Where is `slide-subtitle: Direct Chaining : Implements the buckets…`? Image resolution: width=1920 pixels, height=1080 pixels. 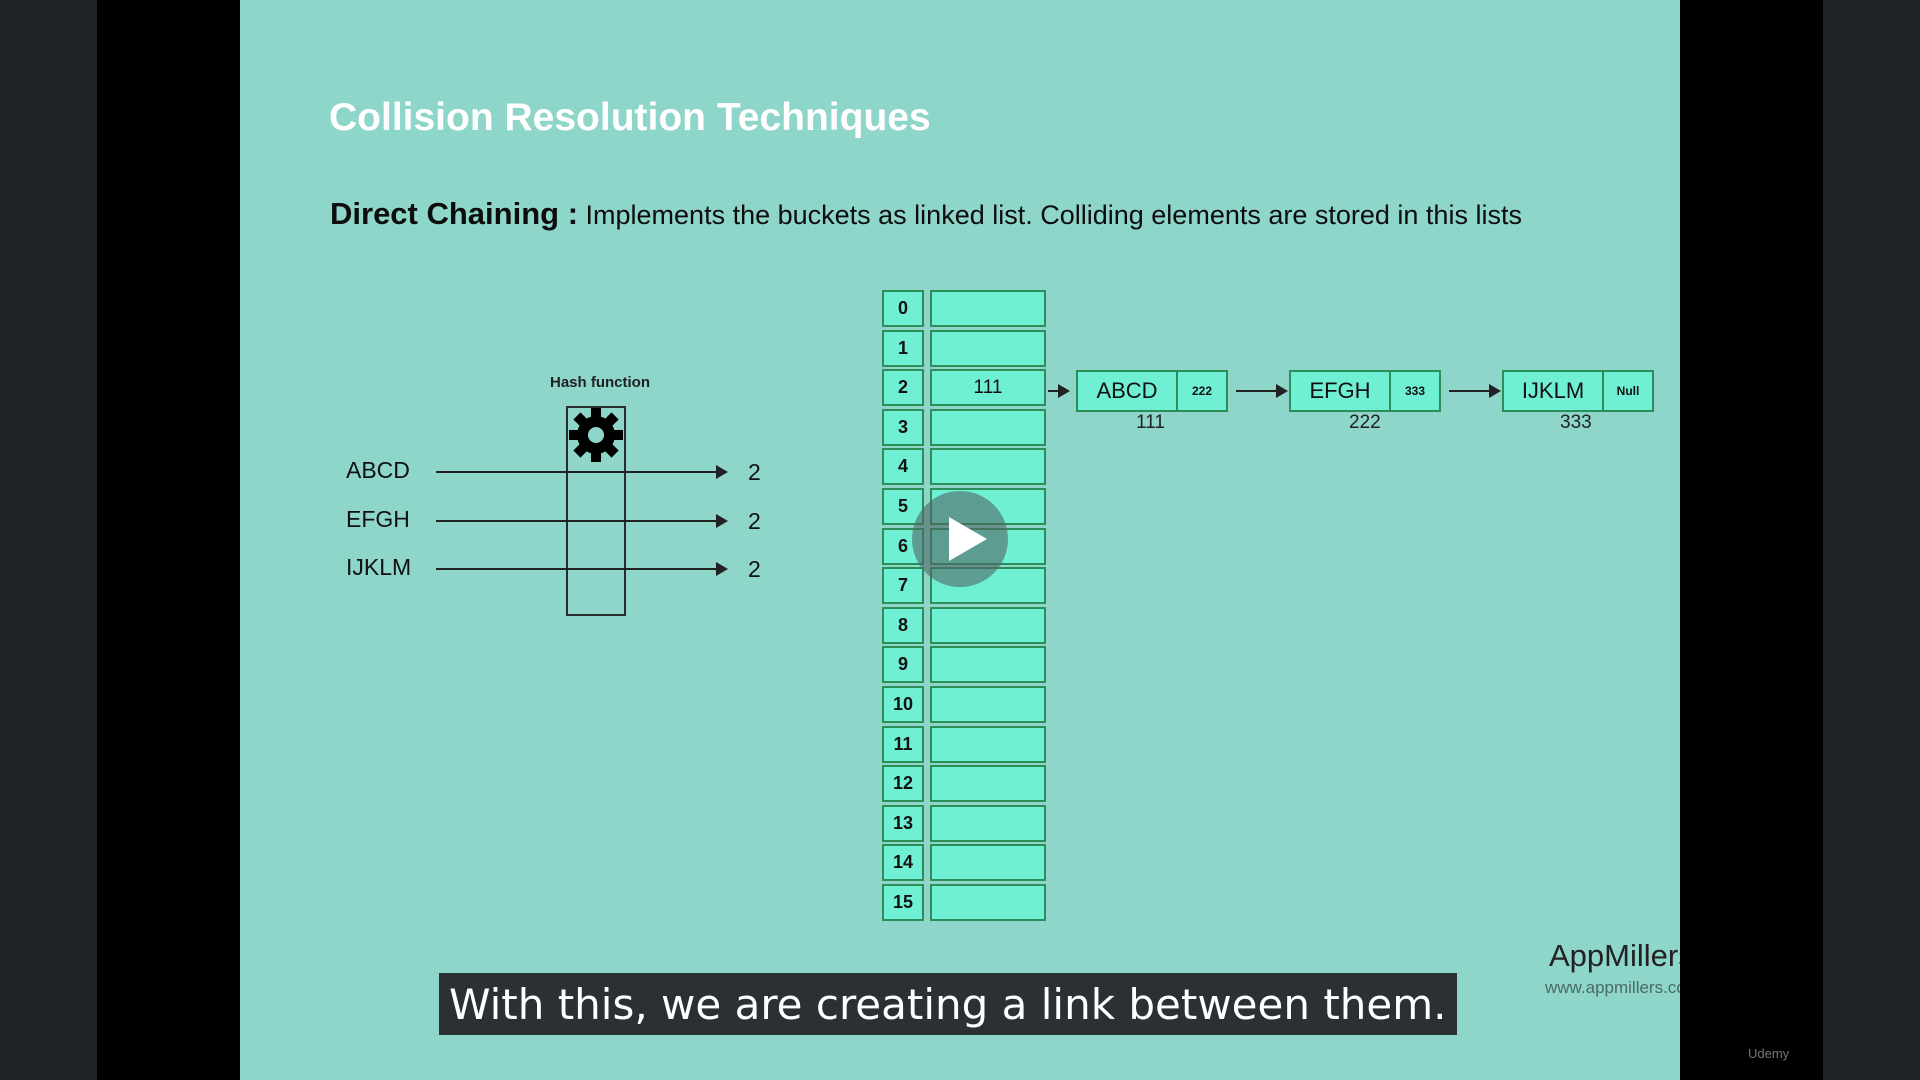 slide-subtitle: Direct Chaining : Implements the buckets… is located at coordinates (926, 214).